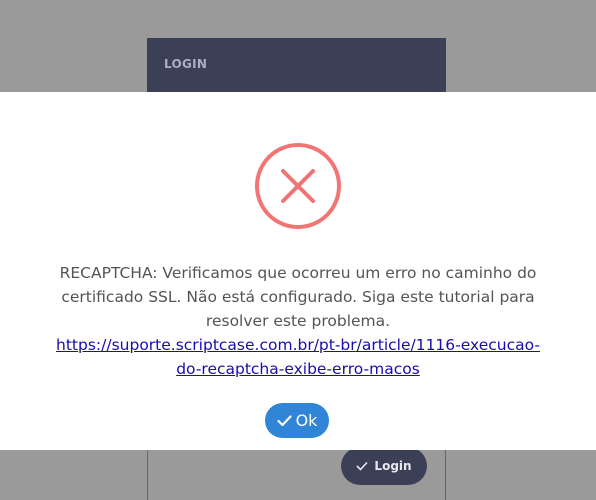 This screenshot has height=500, width=596. Describe the element at coordinates (296, 65) in the screenshot. I see `login-card-header: LOGIN` at that location.